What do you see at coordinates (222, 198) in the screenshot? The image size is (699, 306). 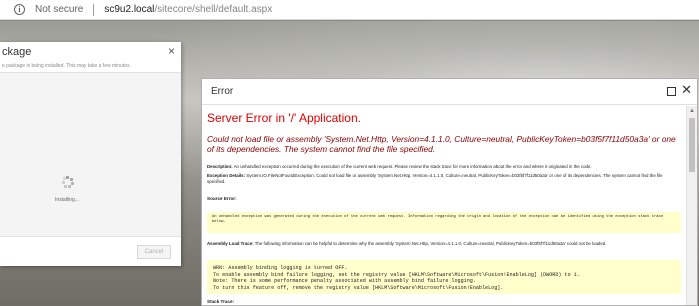 I see `source-error-label: Source Error:` at bounding box center [222, 198].